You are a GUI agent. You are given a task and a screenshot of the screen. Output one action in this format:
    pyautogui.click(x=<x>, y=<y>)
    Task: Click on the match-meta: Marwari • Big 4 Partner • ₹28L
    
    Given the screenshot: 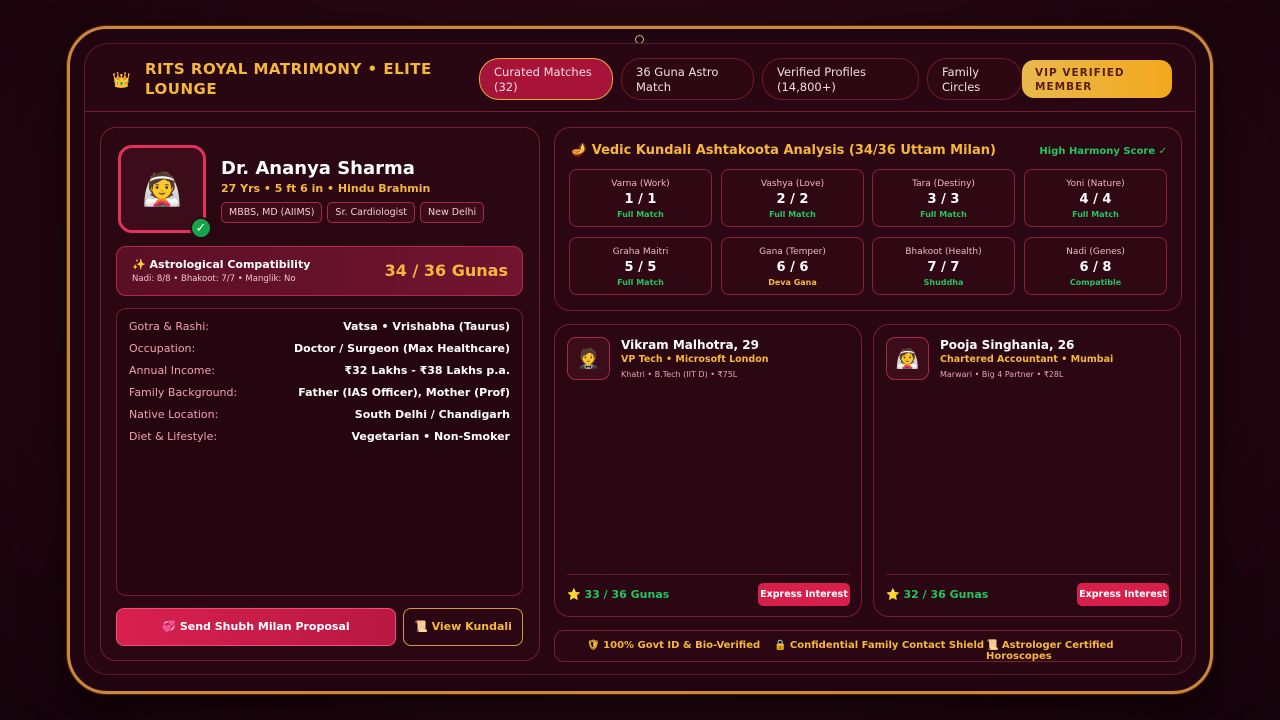 What is the action you would take?
    pyautogui.click(x=1002, y=374)
    